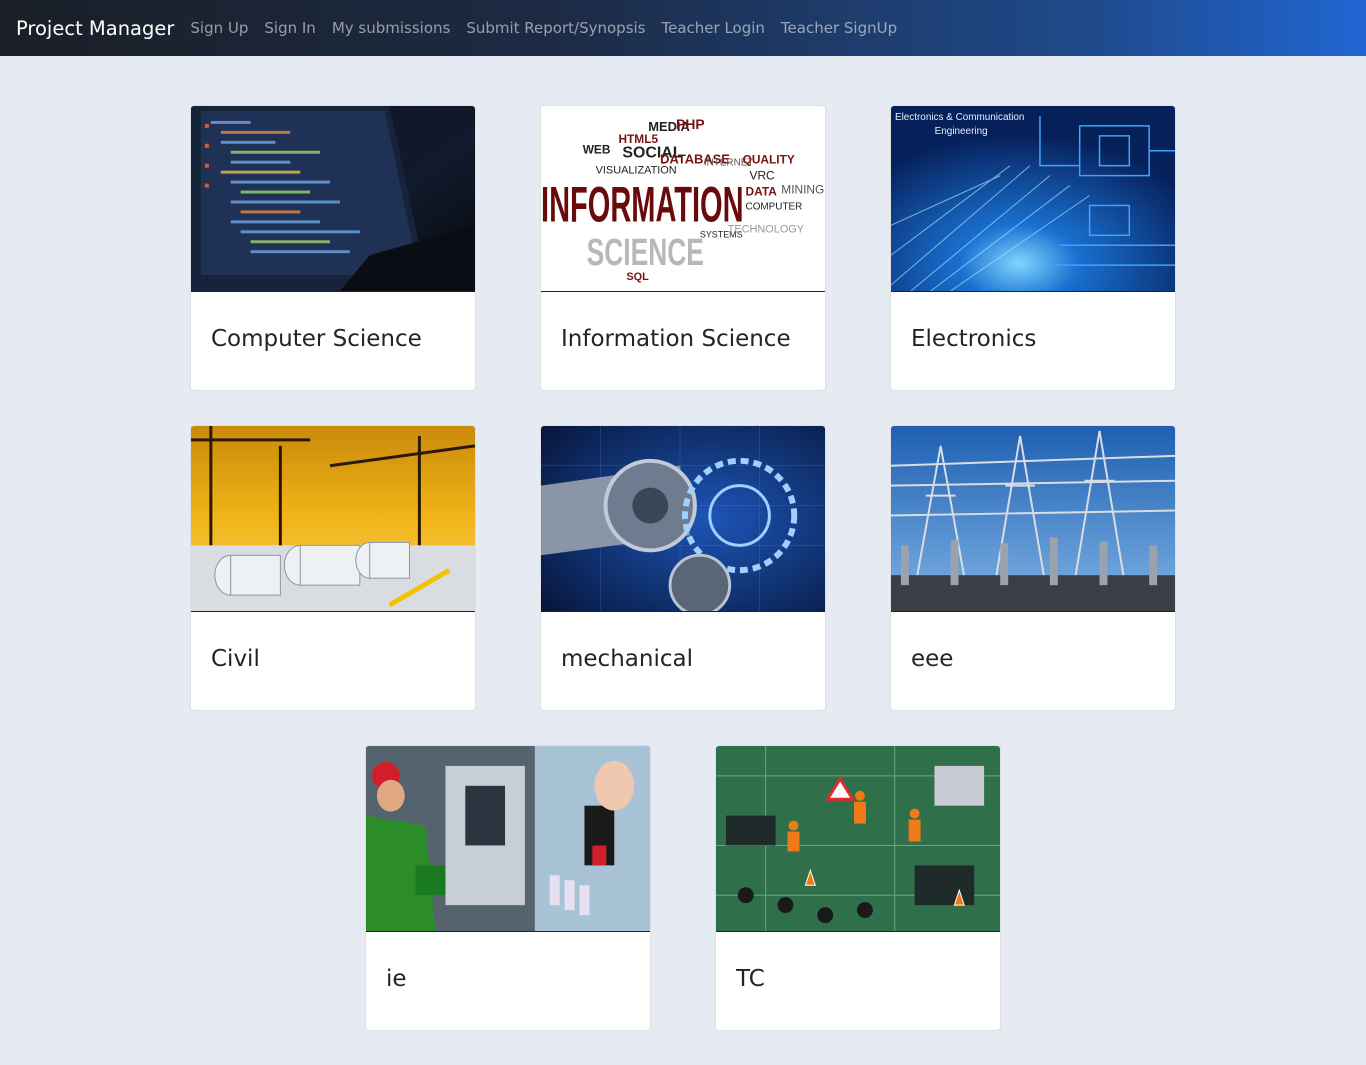 The height and width of the screenshot is (1065, 1366). Describe the element at coordinates (690, 124) in the screenshot. I see `svg-text: PHP` at that location.